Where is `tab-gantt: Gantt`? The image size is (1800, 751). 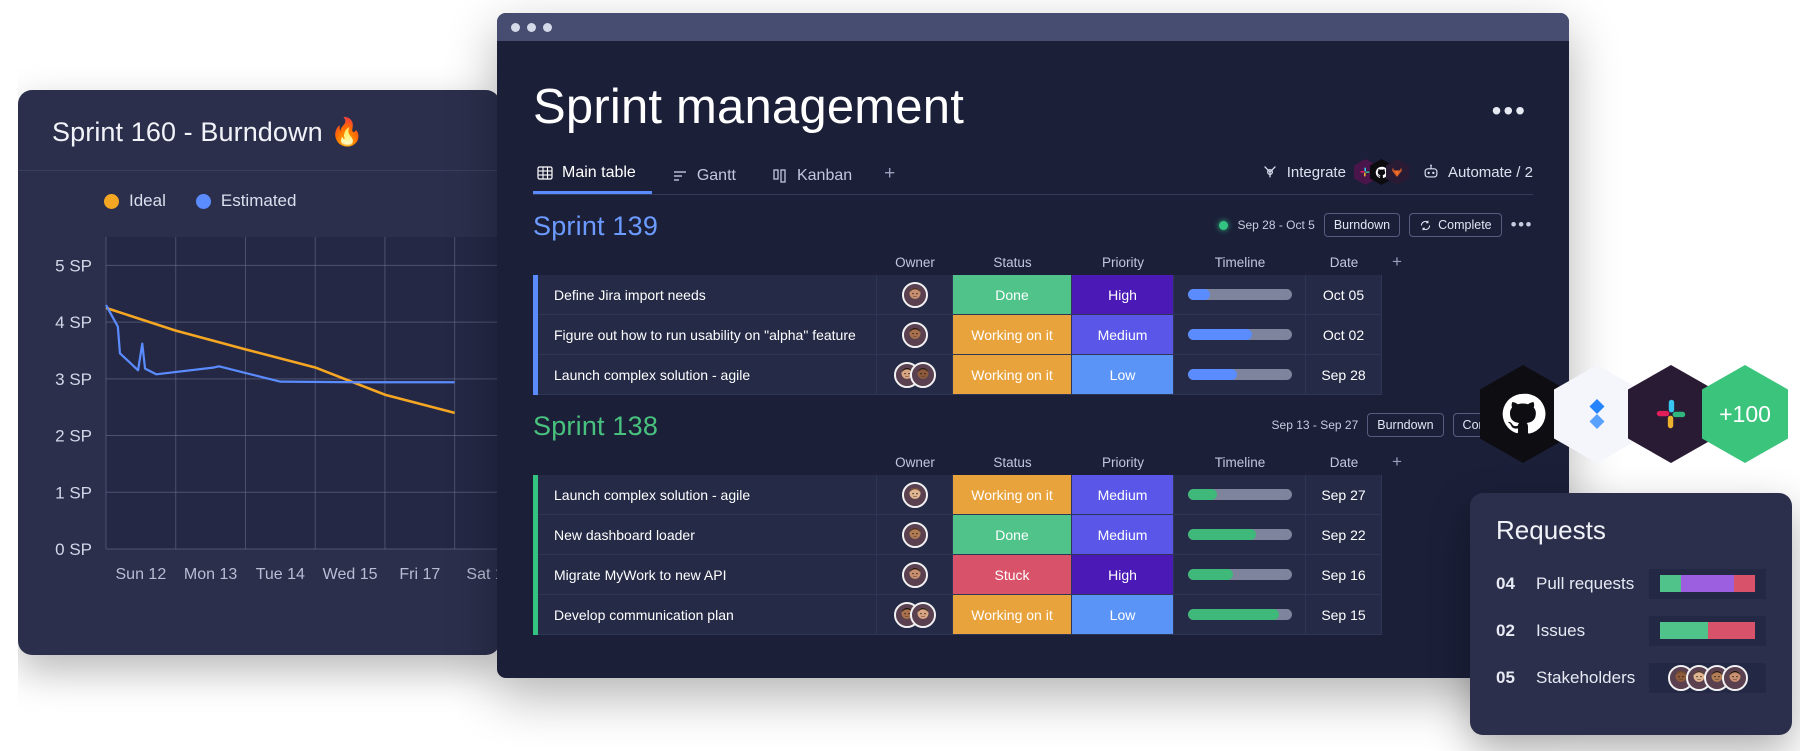 tab-gantt: Gantt is located at coordinates (710, 180).